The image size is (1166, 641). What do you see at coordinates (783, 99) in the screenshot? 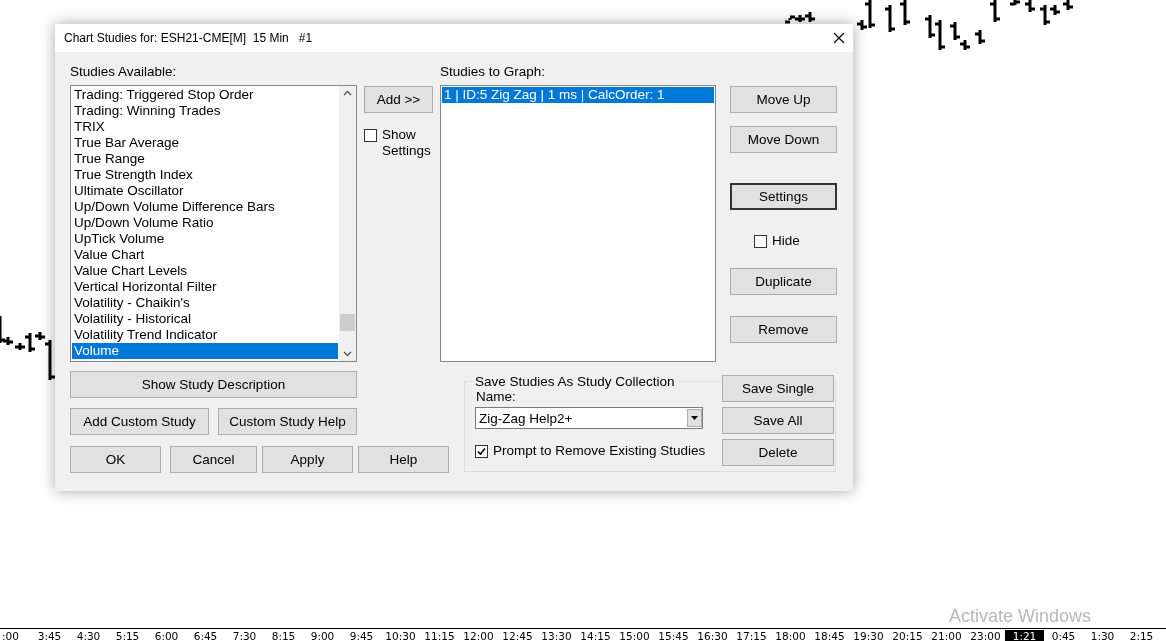
I see `side-button: Move Up` at bounding box center [783, 99].